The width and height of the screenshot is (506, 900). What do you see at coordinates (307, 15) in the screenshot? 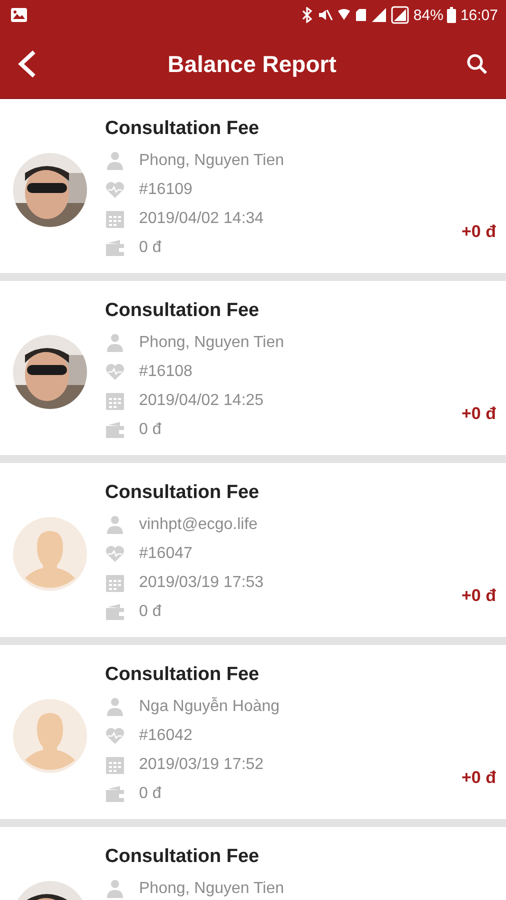
I see `bluetooth-icon` at bounding box center [307, 15].